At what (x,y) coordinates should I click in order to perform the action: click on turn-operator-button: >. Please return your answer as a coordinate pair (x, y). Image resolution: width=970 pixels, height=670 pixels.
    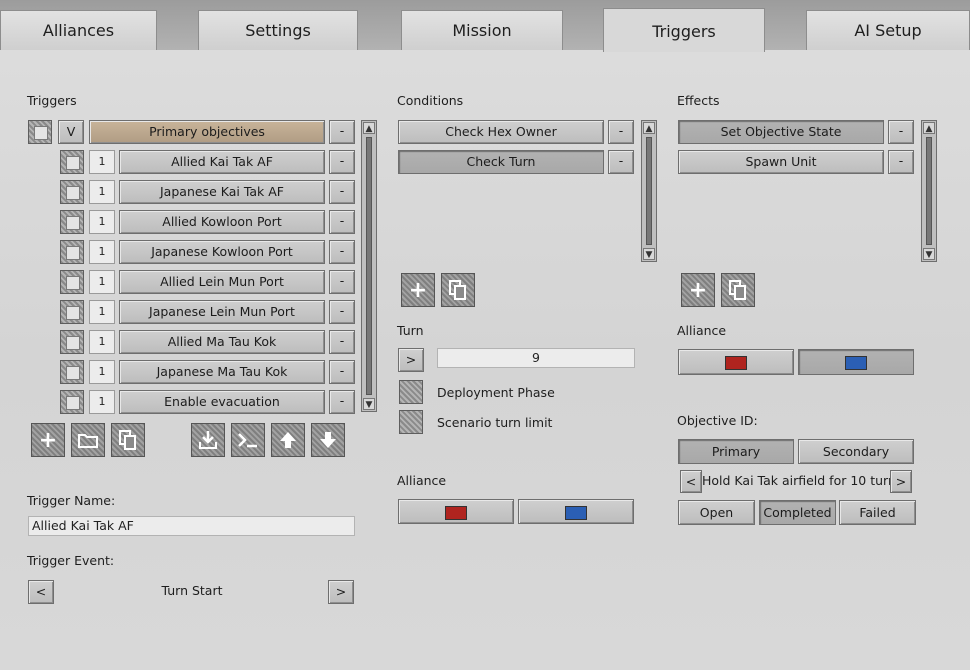
    Looking at the image, I should click on (411, 360).